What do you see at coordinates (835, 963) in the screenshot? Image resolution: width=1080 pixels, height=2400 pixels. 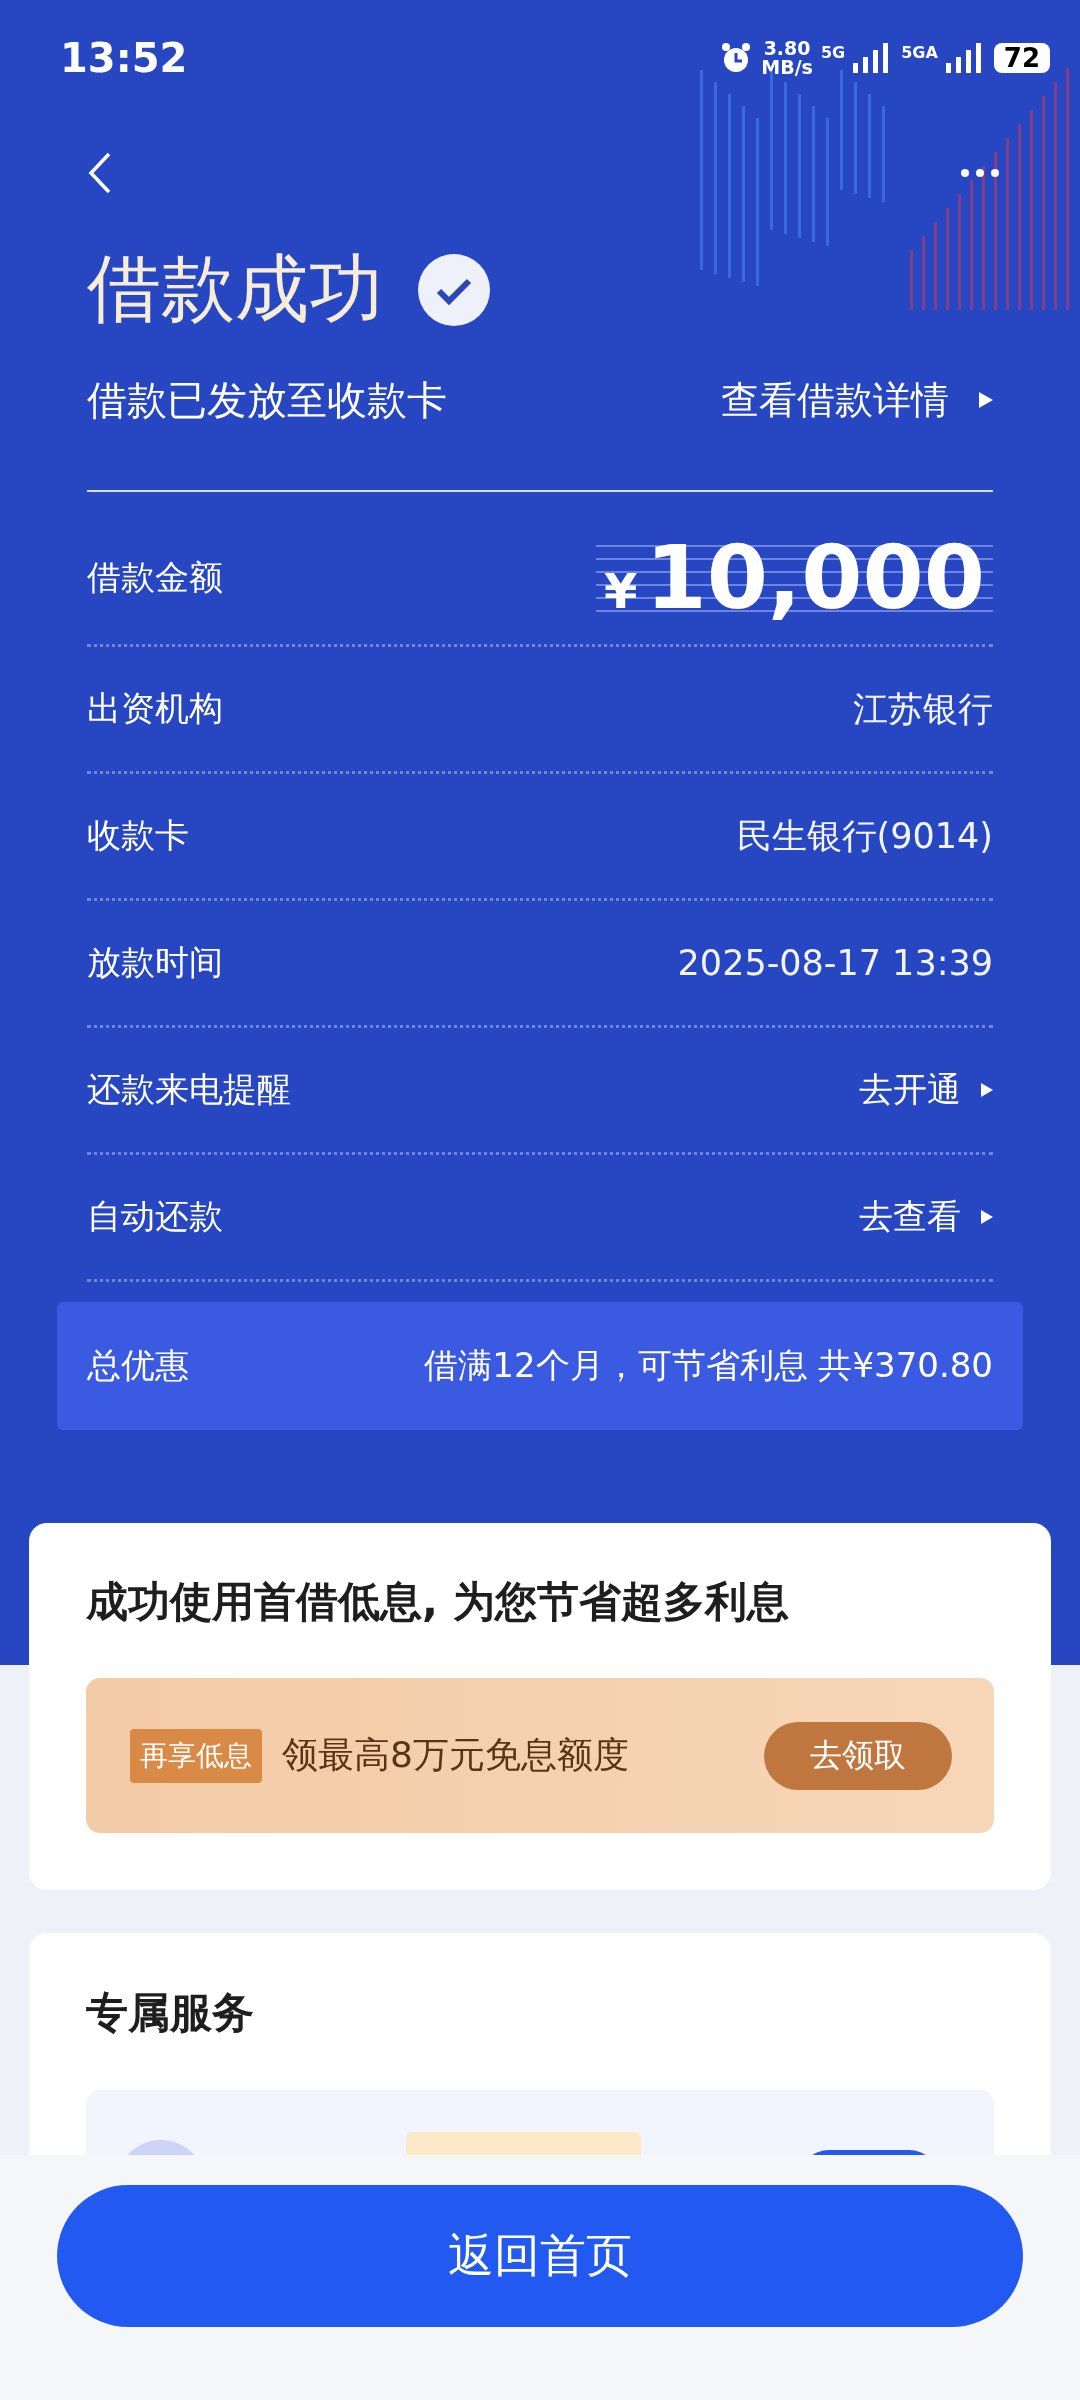 I see `row-value: 2025-08-17 13:39` at bounding box center [835, 963].